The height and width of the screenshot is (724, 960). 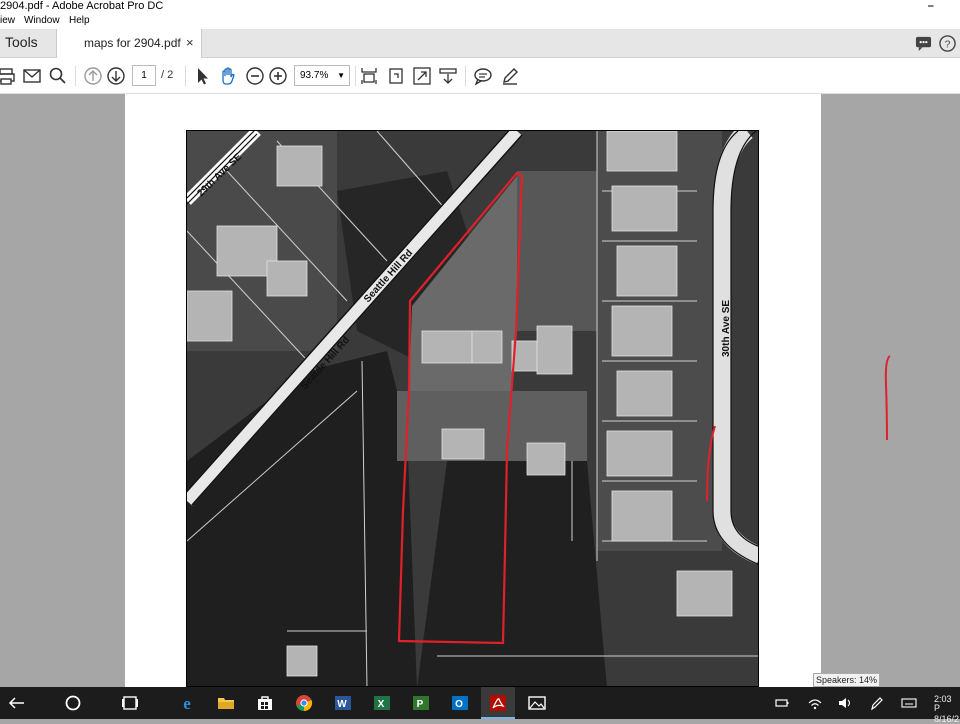 What do you see at coordinates (8, 76) in the screenshot?
I see `print-icon` at bounding box center [8, 76].